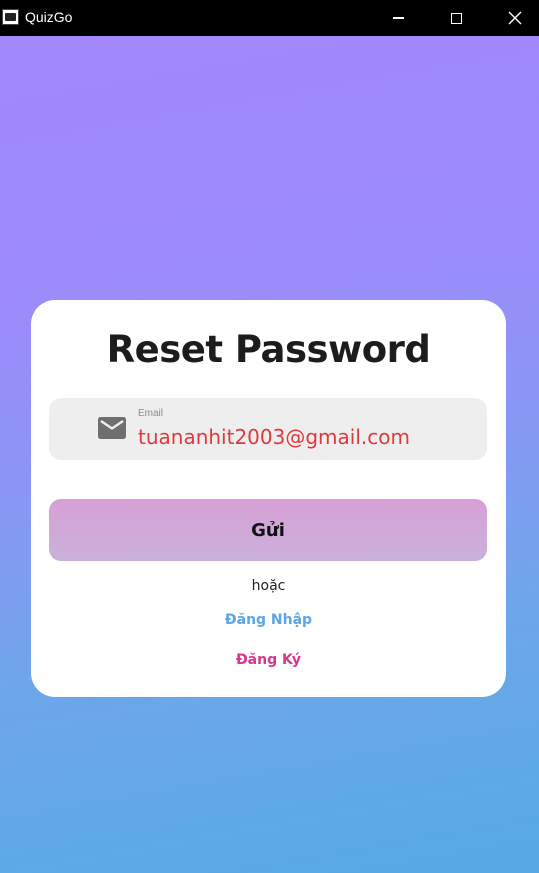 This screenshot has width=539, height=873. Describe the element at coordinates (269, 18) in the screenshot. I see `window-titlebar: QuizGo` at that location.